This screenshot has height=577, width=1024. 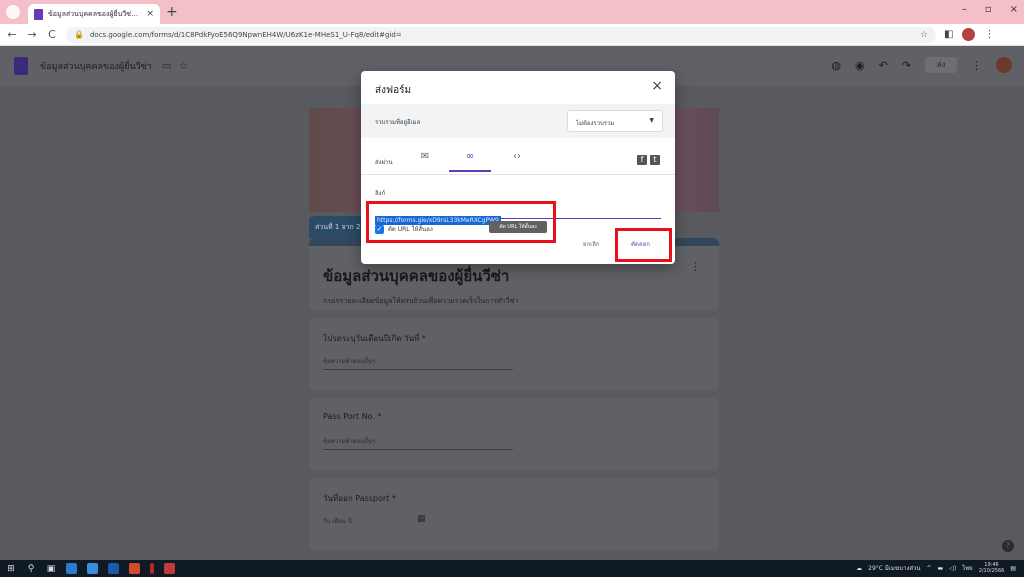 I want to click on new-tab-button: +, so click(x=172, y=12).